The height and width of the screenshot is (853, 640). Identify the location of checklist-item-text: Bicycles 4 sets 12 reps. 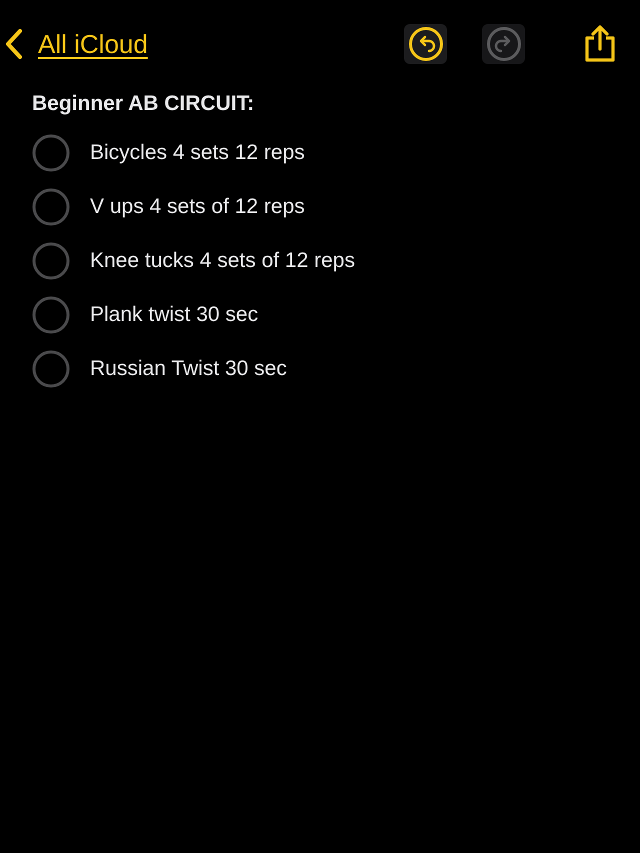
(197, 153).